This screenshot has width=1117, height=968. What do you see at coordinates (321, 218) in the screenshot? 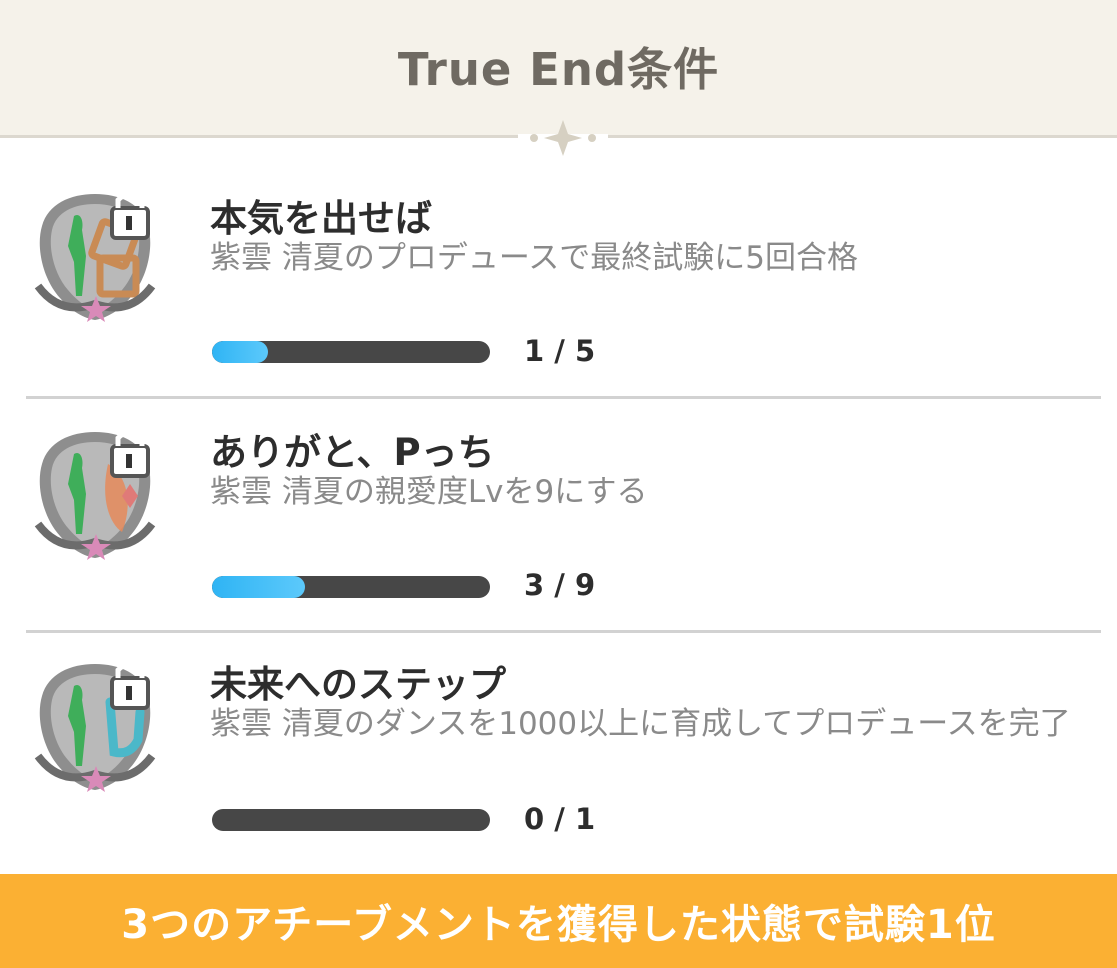
I see `achievement-title: 本気を出せば` at bounding box center [321, 218].